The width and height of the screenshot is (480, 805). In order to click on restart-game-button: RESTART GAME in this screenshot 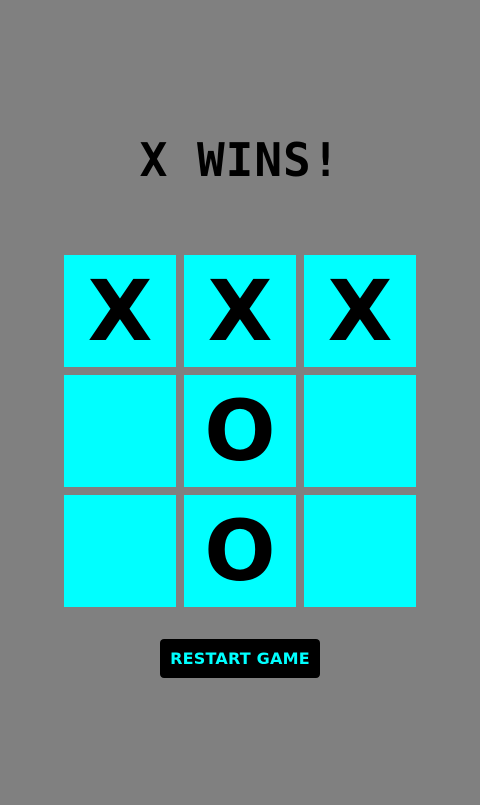, I will do `click(240, 658)`.